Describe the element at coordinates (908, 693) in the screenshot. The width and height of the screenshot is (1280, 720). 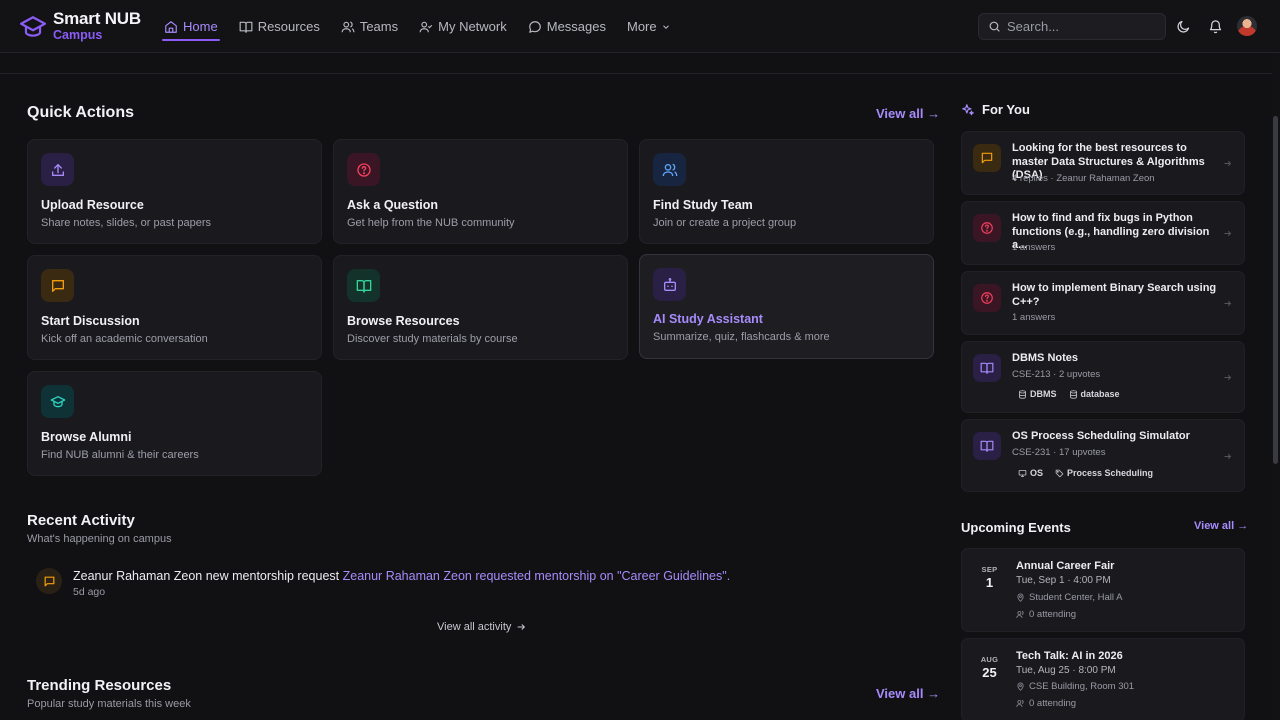
I see `trending-view-all-link: View all →` at that location.